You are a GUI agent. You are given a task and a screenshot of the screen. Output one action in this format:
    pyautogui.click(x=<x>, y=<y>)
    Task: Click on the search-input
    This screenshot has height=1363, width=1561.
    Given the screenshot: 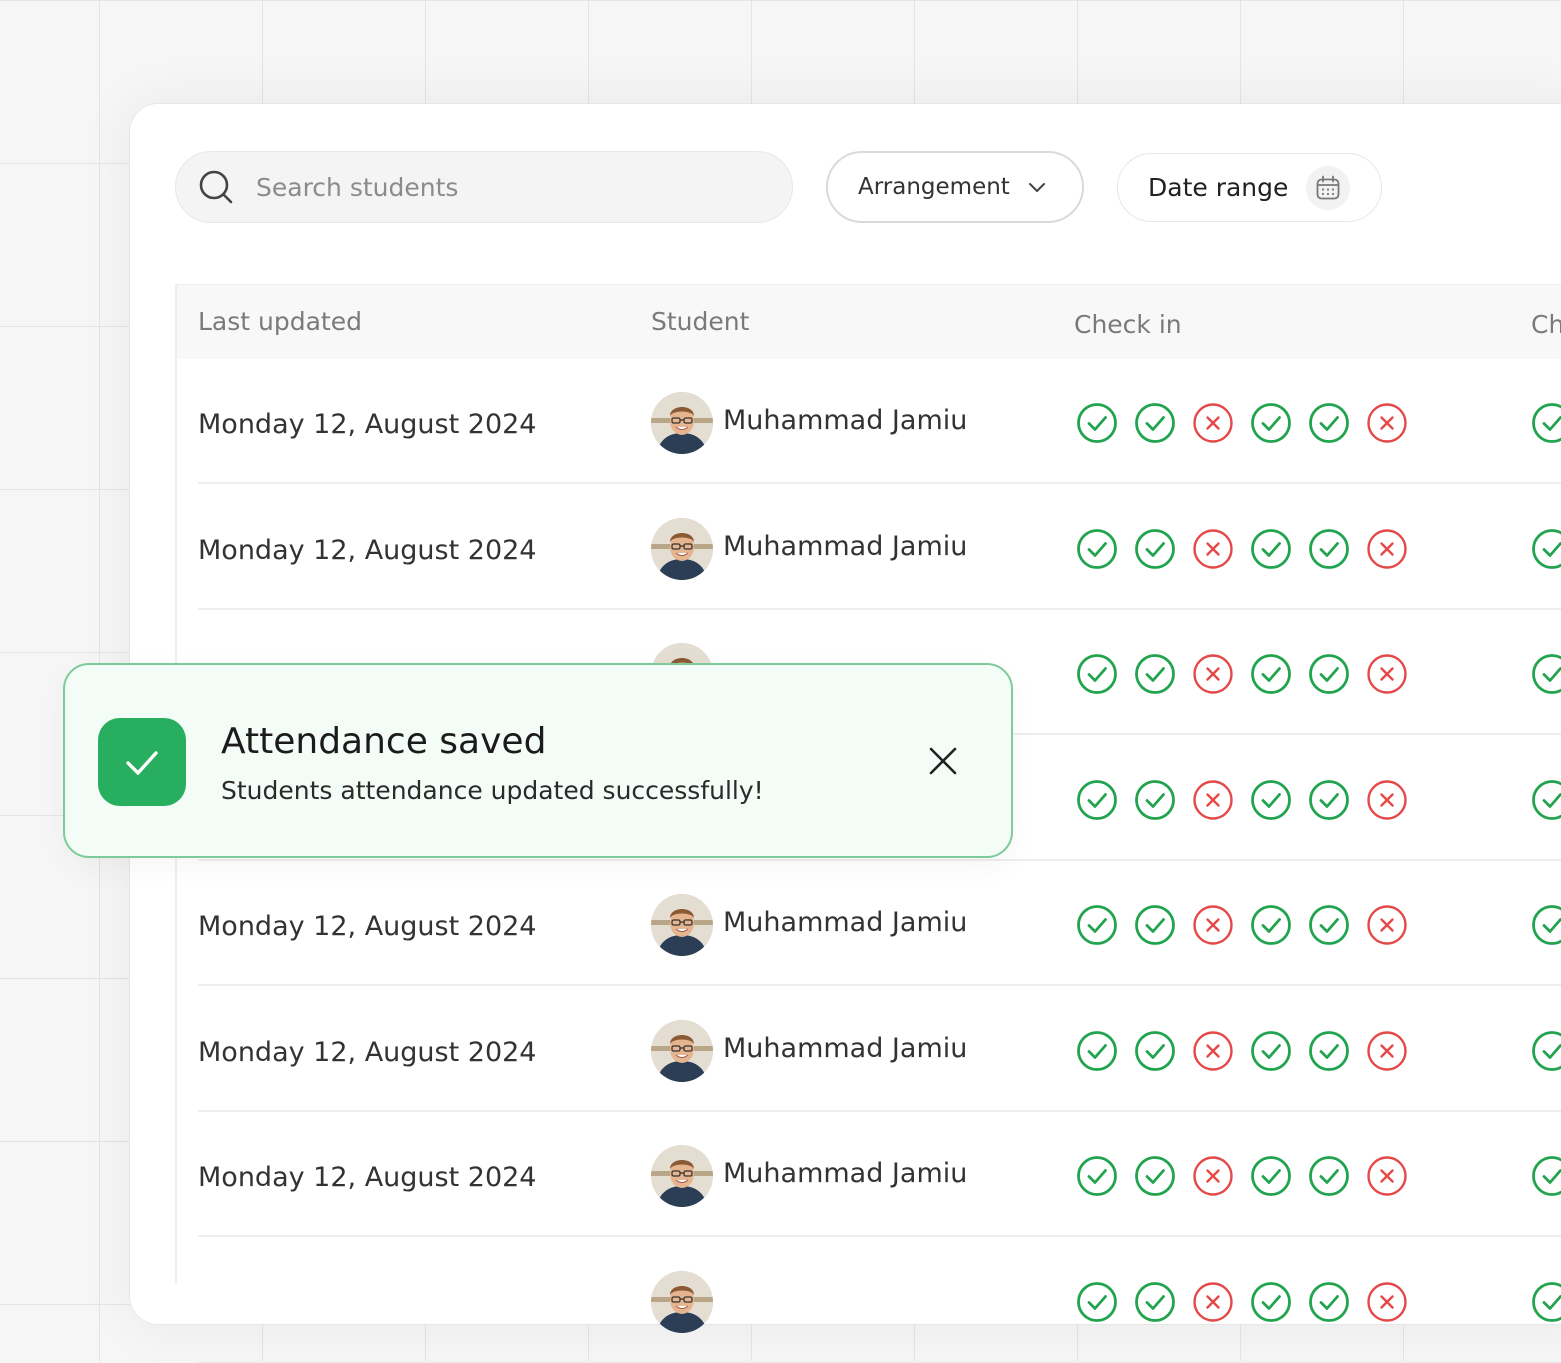 What is the action you would take?
    pyautogui.click(x=496, y=187)
    